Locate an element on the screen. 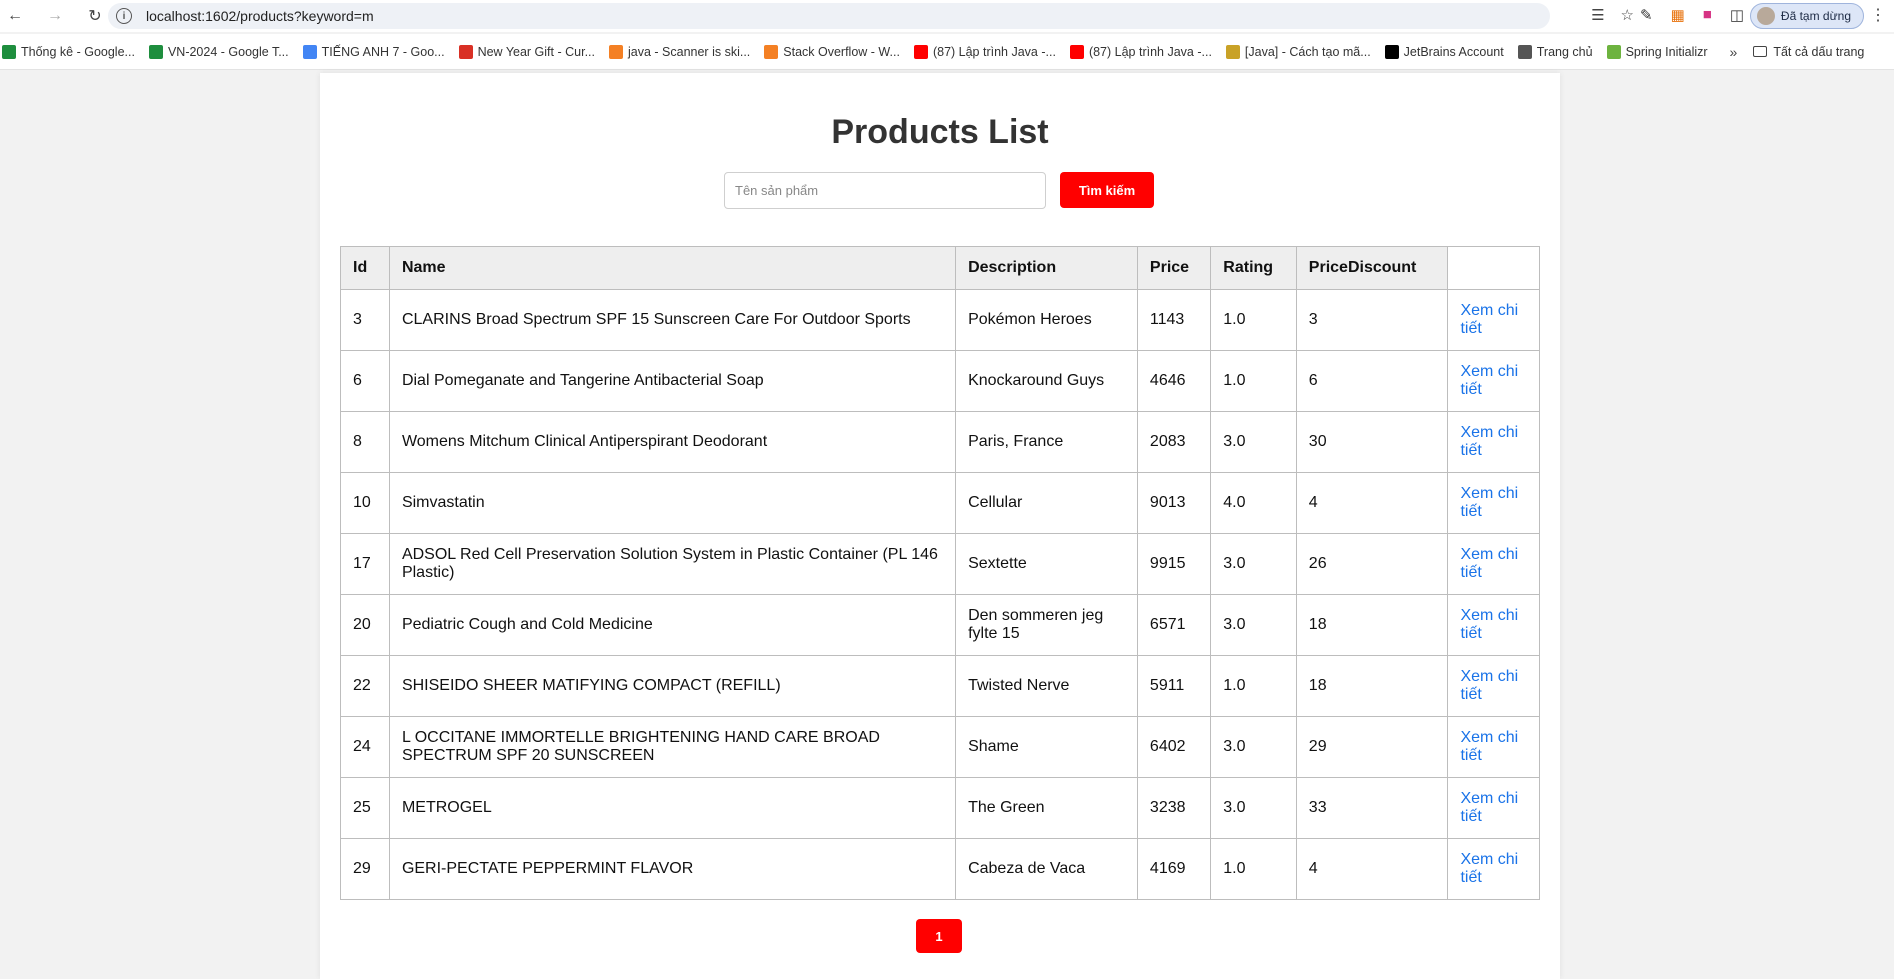 The height and width of the screenshot is (979, 1894). cell-price: 9915 is located at coordinates (1174, 564).